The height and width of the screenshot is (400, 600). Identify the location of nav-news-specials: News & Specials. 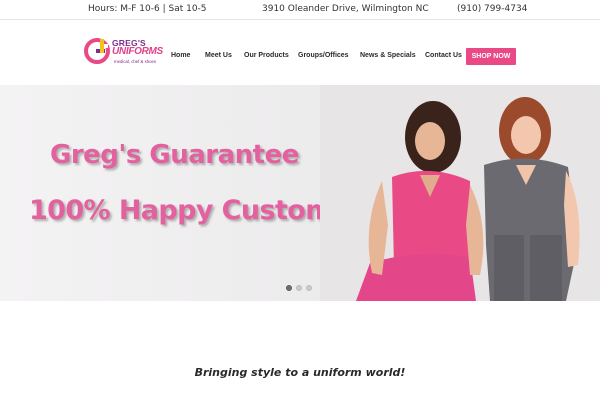
(388, 55).